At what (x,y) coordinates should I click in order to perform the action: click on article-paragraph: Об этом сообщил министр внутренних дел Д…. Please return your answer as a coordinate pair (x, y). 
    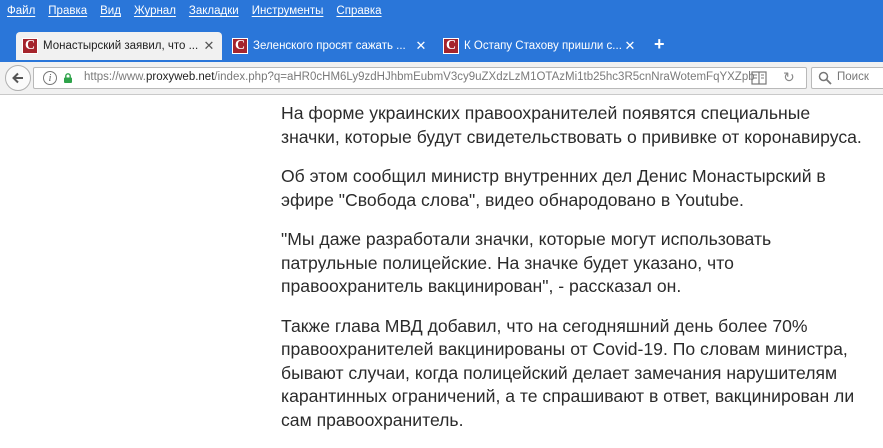
    Looking at the image, I should click on (553, 188).